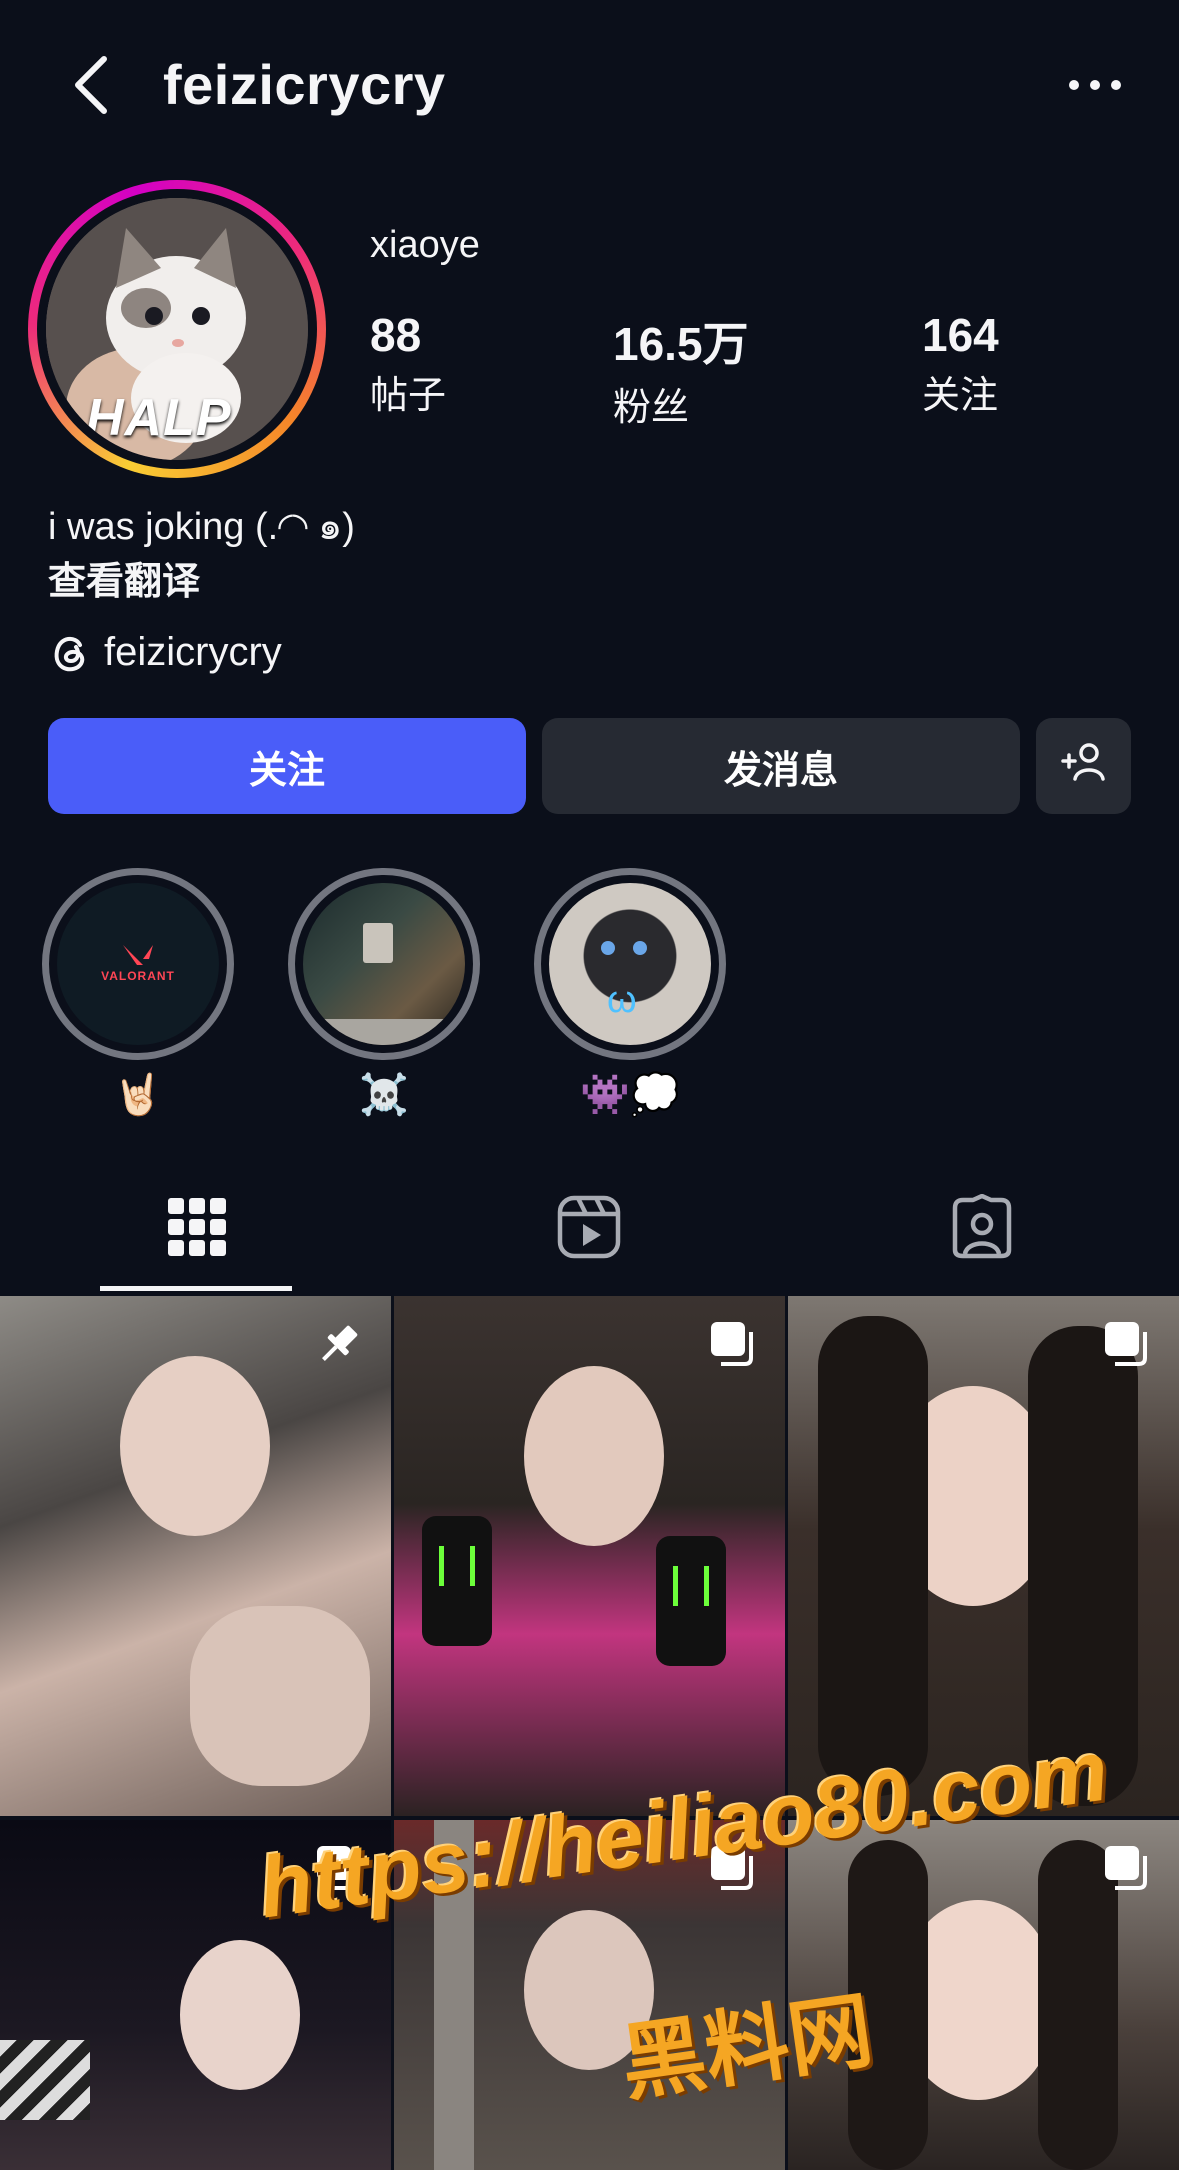 This screenshot has height=2170, width=1179. I want to click on back-arrow-icon, so click(93, 85).